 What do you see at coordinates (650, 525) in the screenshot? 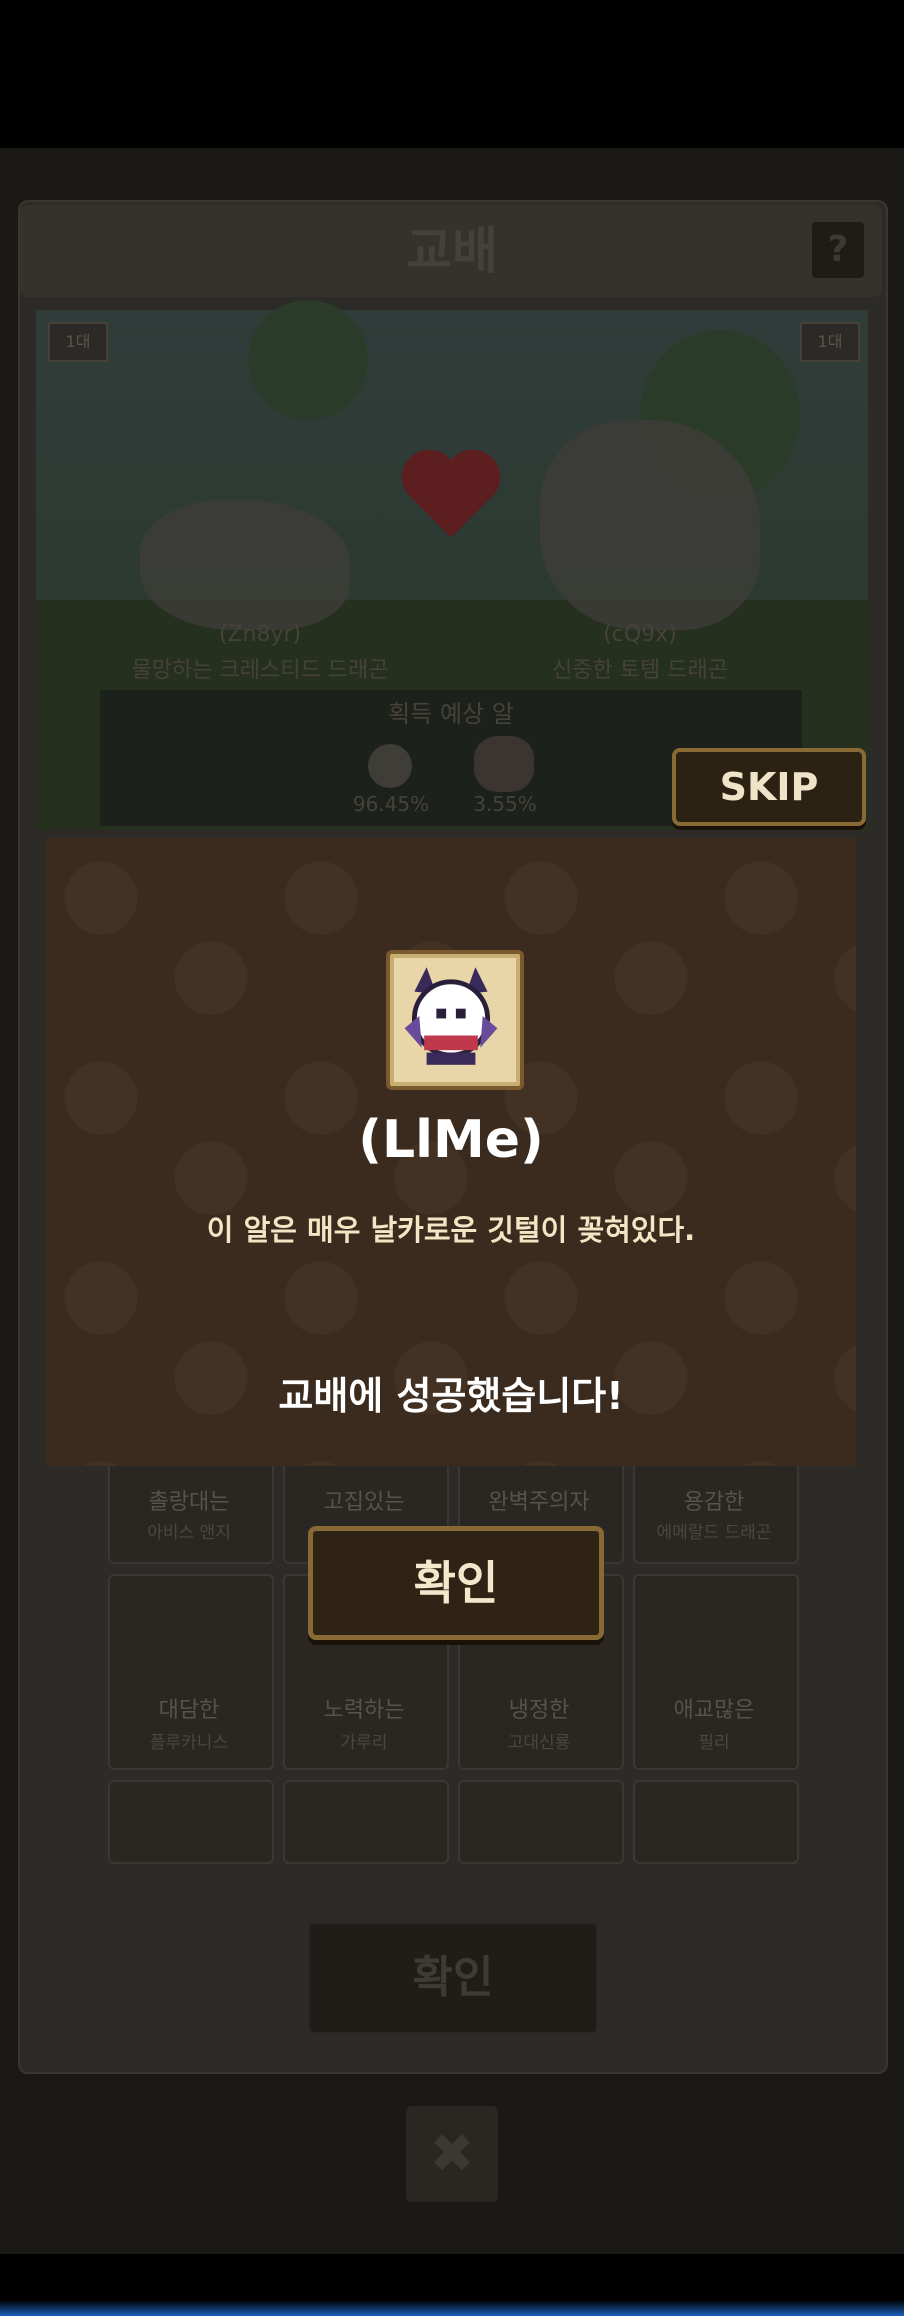
I see `right-parent-dragon` at bounding box center [650, 525].